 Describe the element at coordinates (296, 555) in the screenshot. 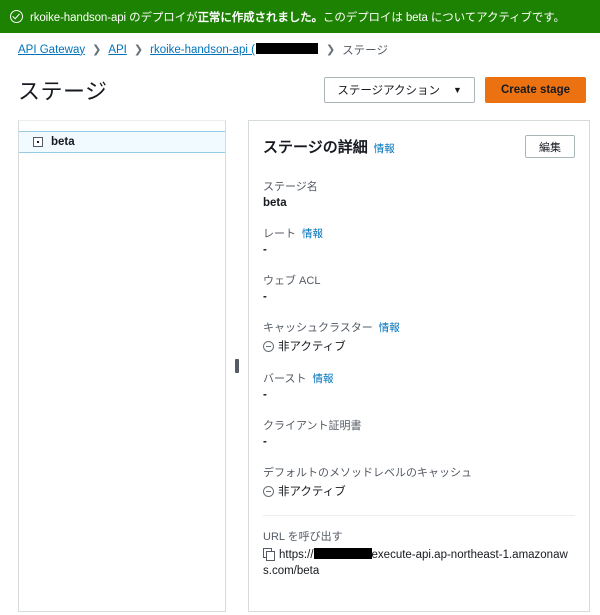

I see `invoke-url-prefix: https://` at that location.